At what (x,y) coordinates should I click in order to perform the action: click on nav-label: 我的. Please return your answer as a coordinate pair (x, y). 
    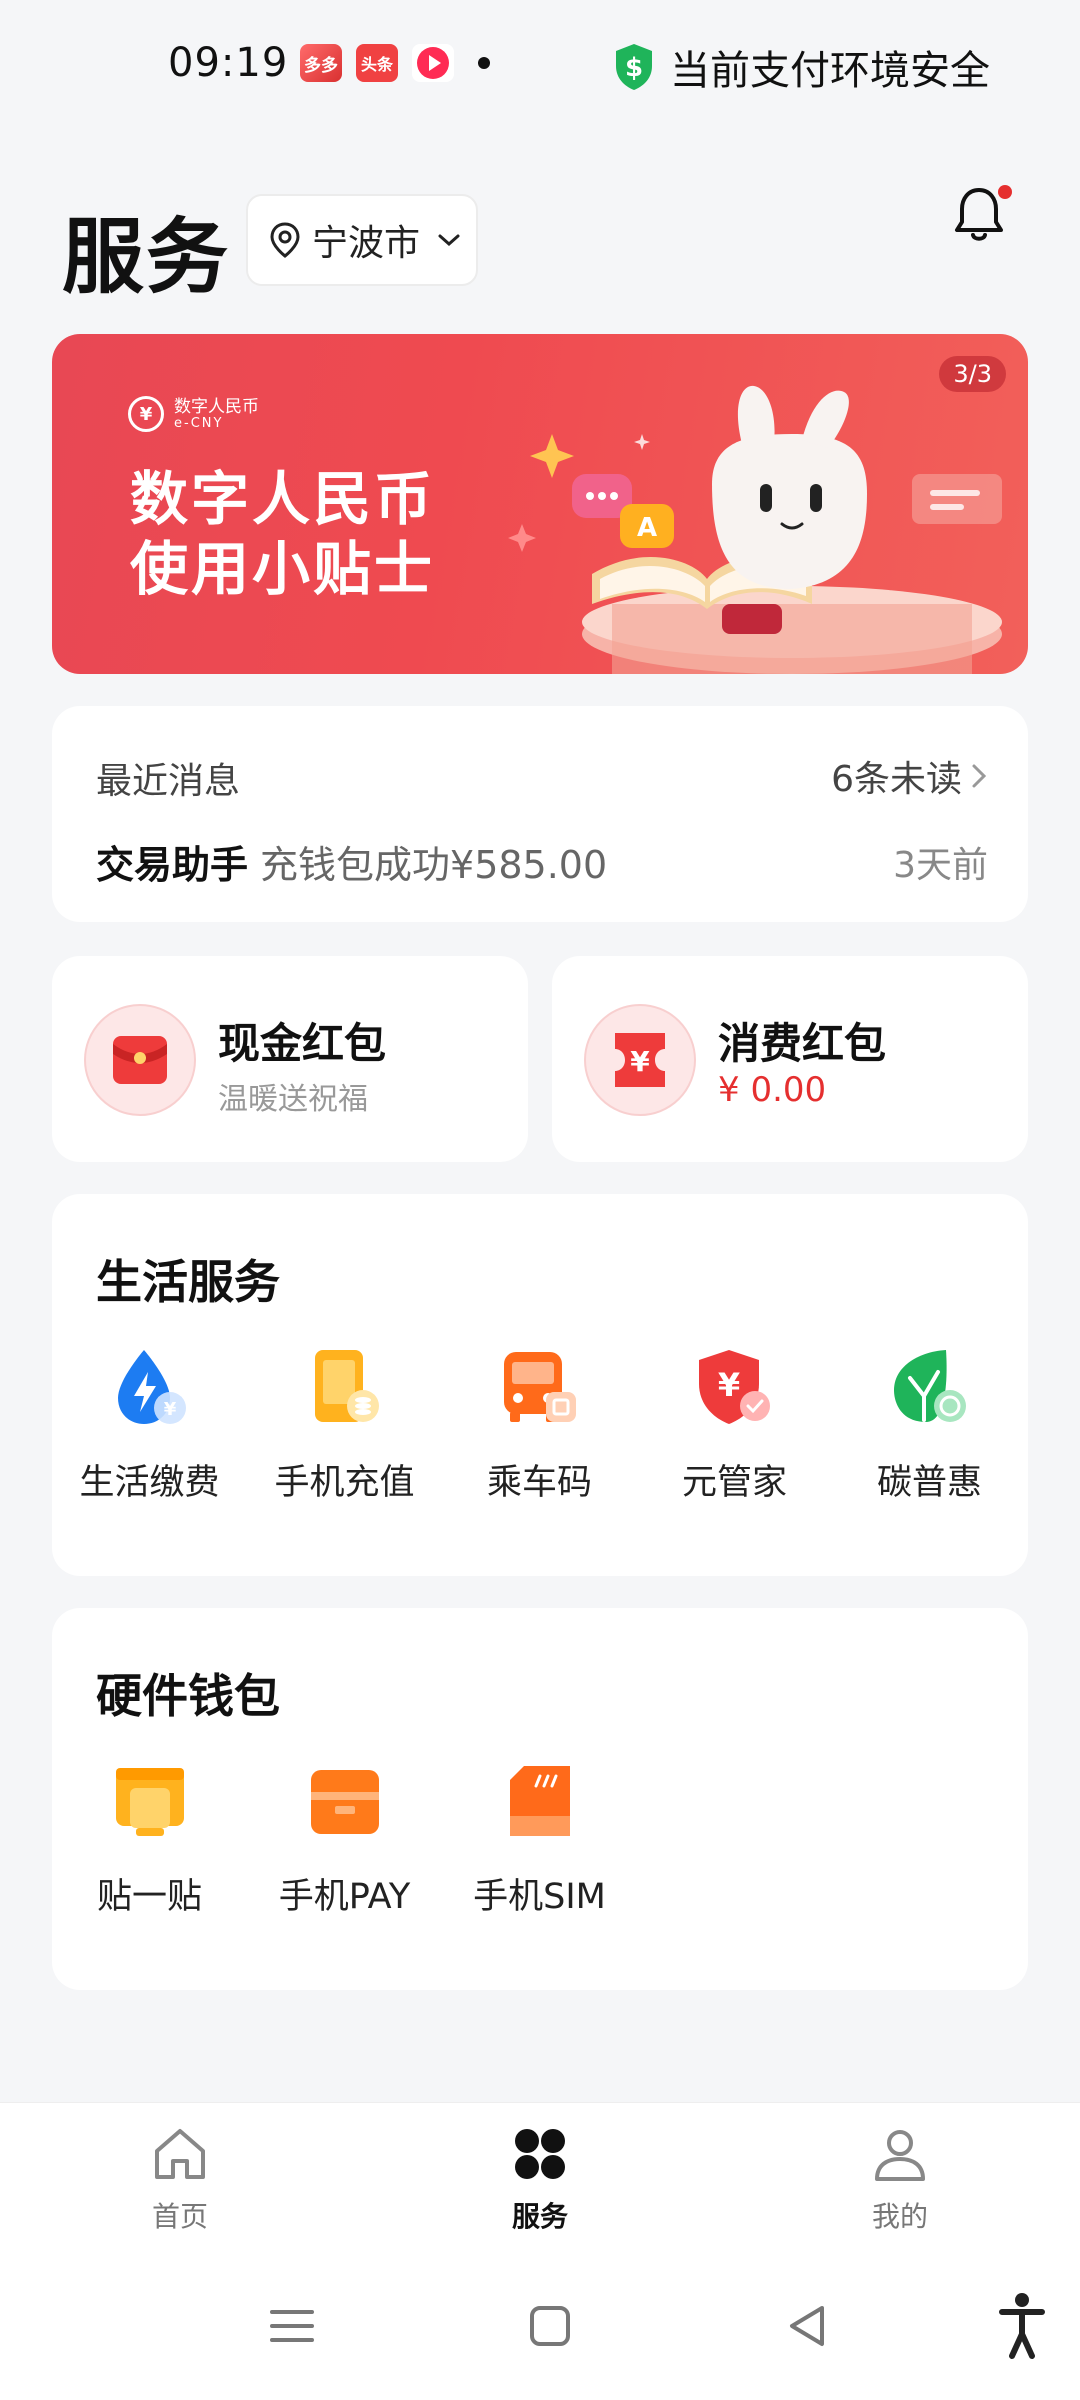
    Looking at the image, I should click on (899, 2216).